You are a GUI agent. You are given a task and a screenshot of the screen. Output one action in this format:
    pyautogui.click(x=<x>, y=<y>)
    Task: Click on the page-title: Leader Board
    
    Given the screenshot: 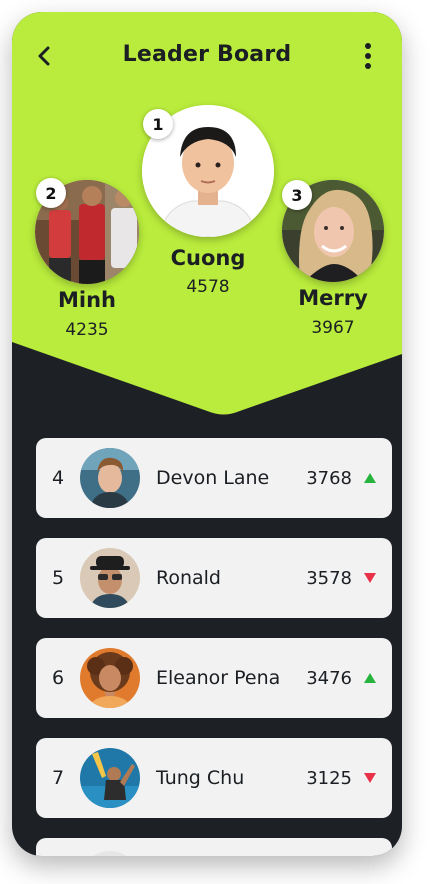 What is the action you would take?
    pyautogui.click(x=207, y=54)
    